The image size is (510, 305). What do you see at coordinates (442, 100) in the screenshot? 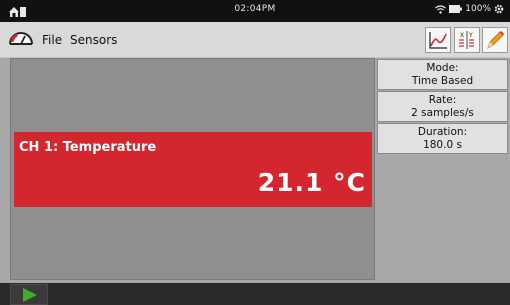
I see `rate-label: Rate:` at bounding box center [442, 100].